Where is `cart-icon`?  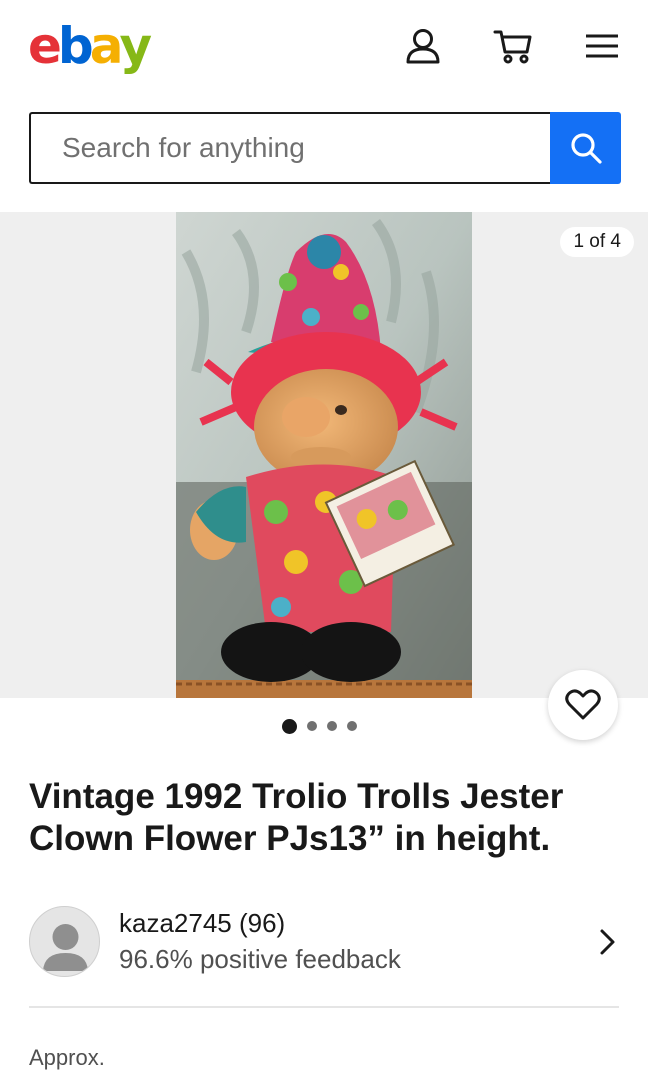
cart-icon is located at coordinates (512, 47).